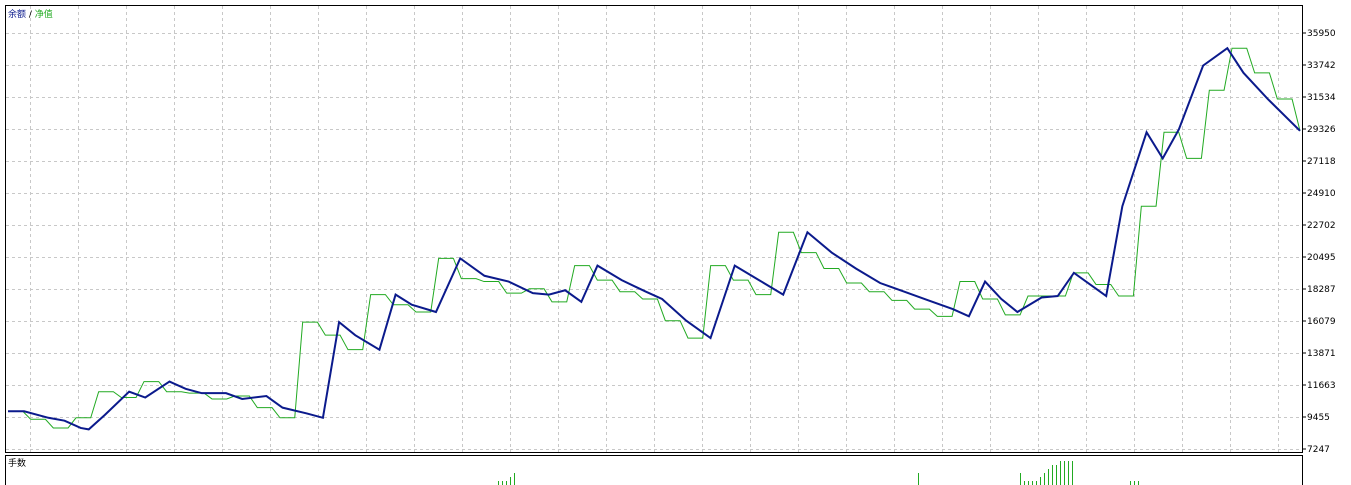 Image resolution: width=1351 pixels, height=485 pixels. Describe the element at coordinates (1321, 162) in the screenshot. I see `y-tick-label: 27118` at that location.